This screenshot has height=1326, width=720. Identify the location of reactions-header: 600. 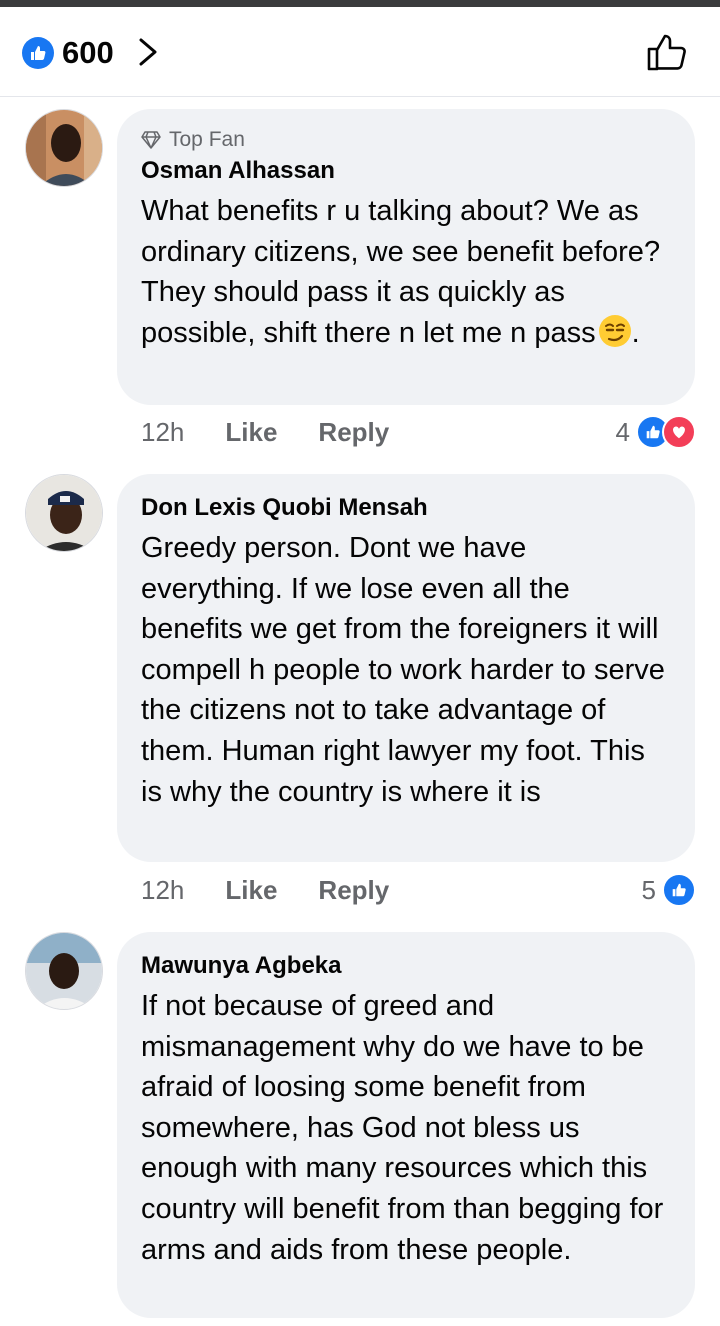
(360, 52).